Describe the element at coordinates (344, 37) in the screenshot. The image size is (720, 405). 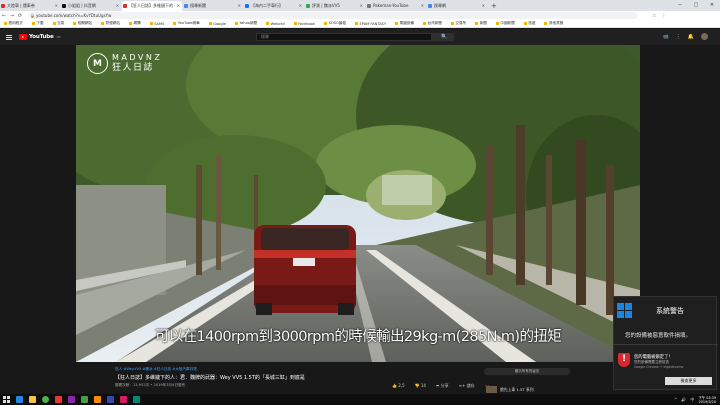
I see `search-input: 搜尋` at that location.